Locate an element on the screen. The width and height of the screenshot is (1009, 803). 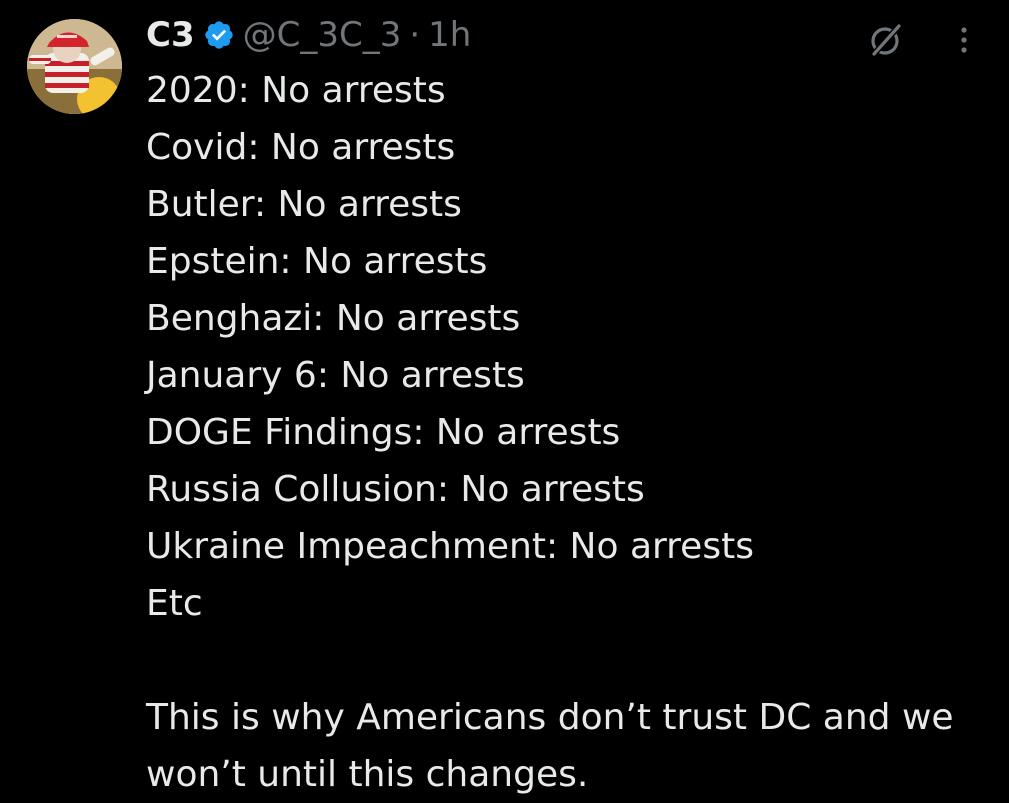
avatar is located at coordinates (74, 66).